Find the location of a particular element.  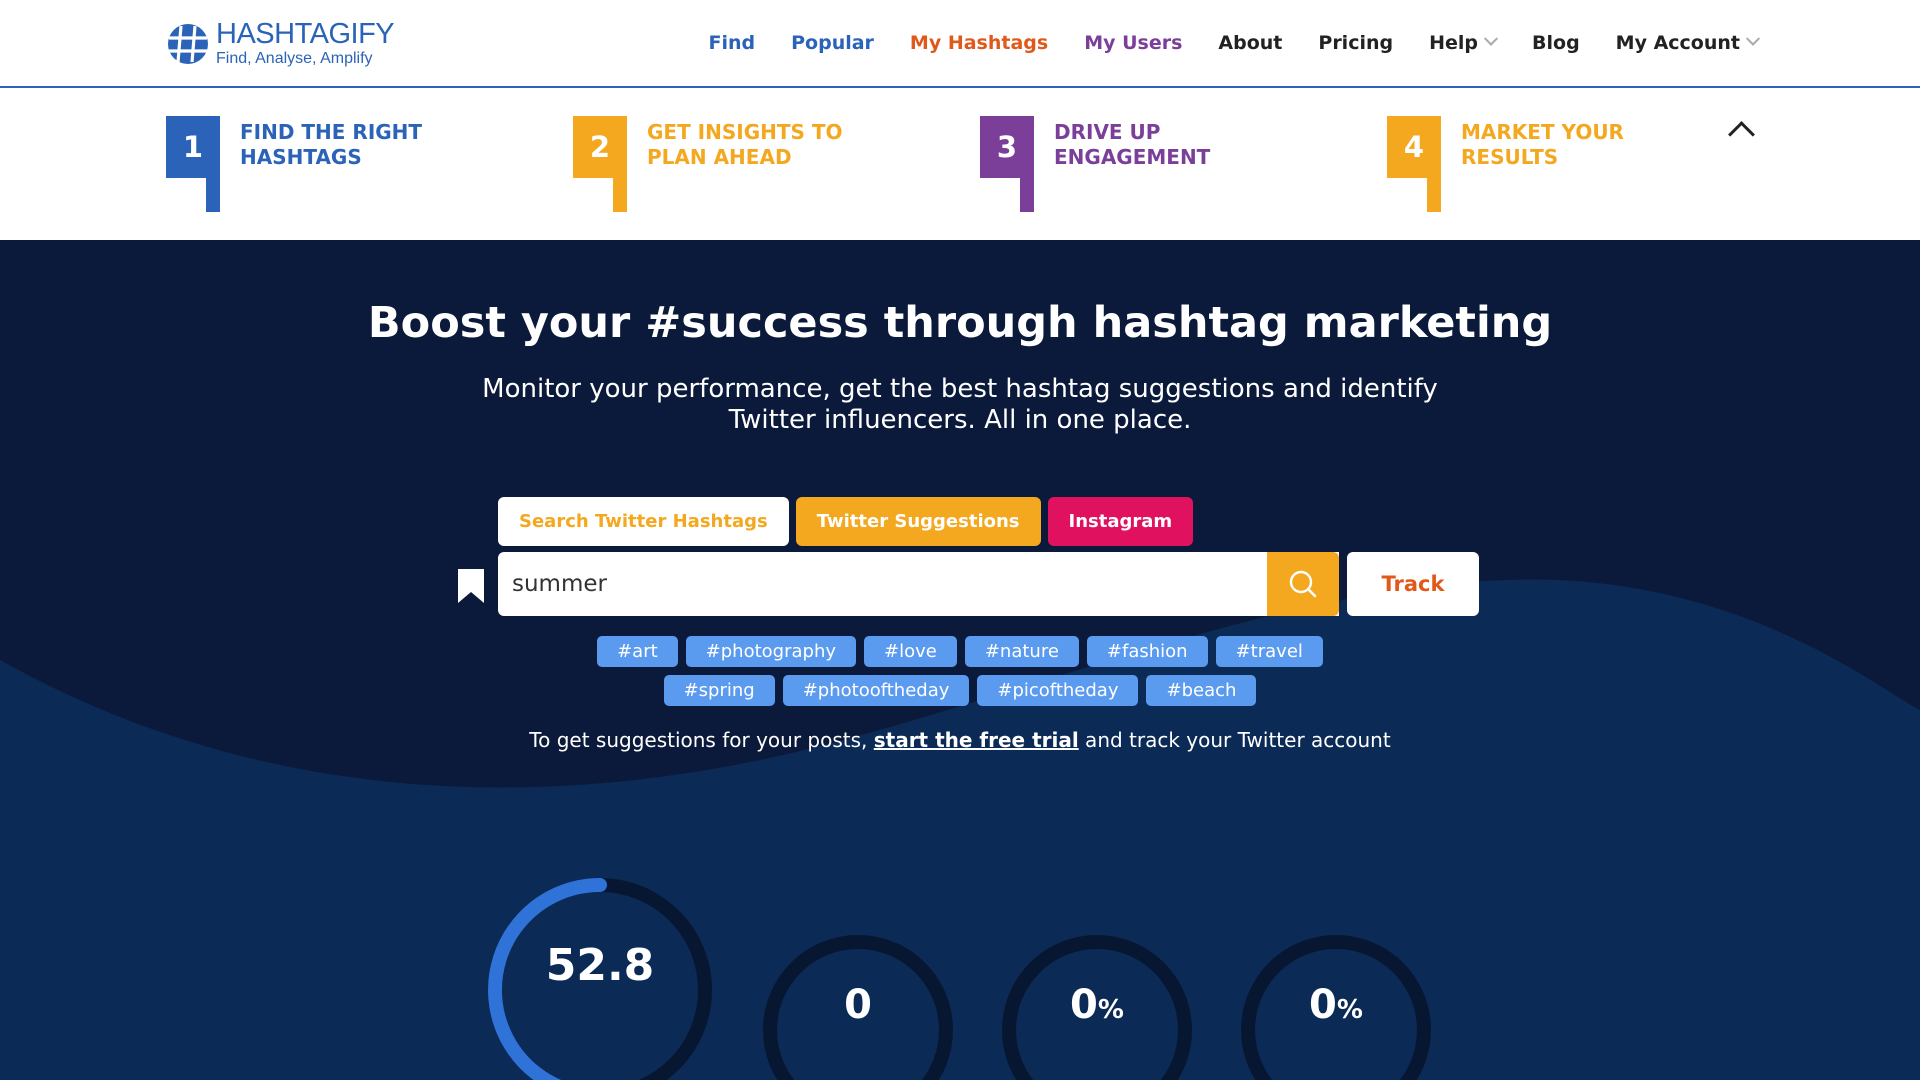

step-number: 1 is located at coordinates (193, 147).